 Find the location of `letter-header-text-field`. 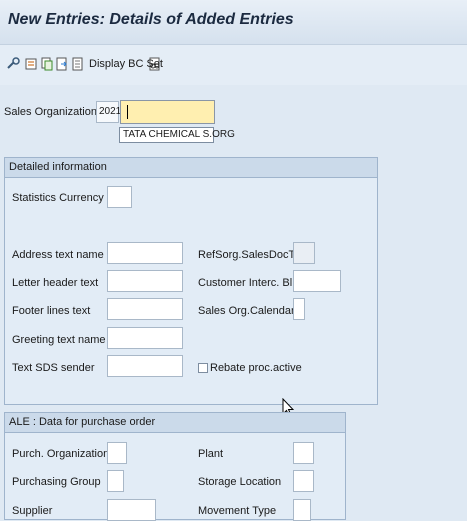

letter-header-text-field is located at coordinates (145, 281).